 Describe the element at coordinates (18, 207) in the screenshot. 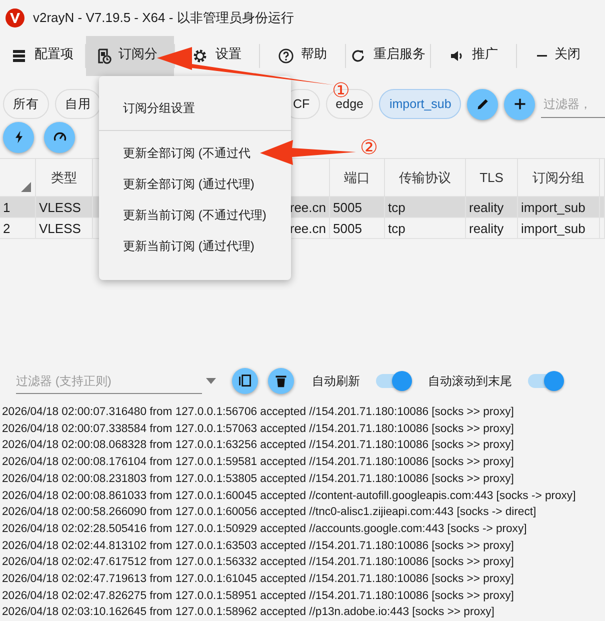

I see `table-cell: 1` at that location.